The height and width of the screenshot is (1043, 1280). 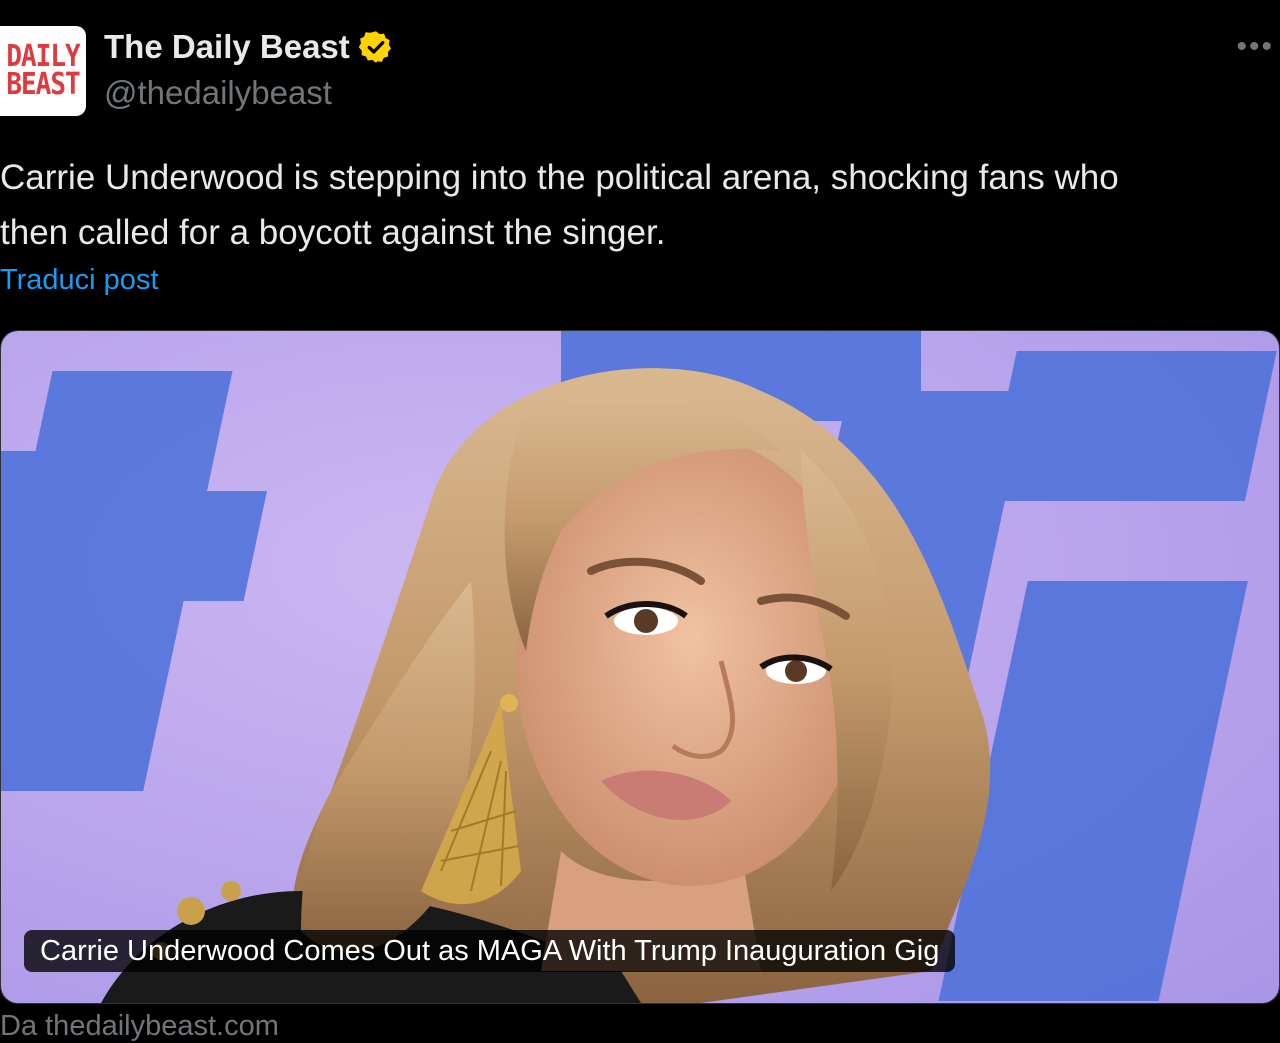 I want to click on avatar: DAILY BEAST, so click(x=43, y=71).